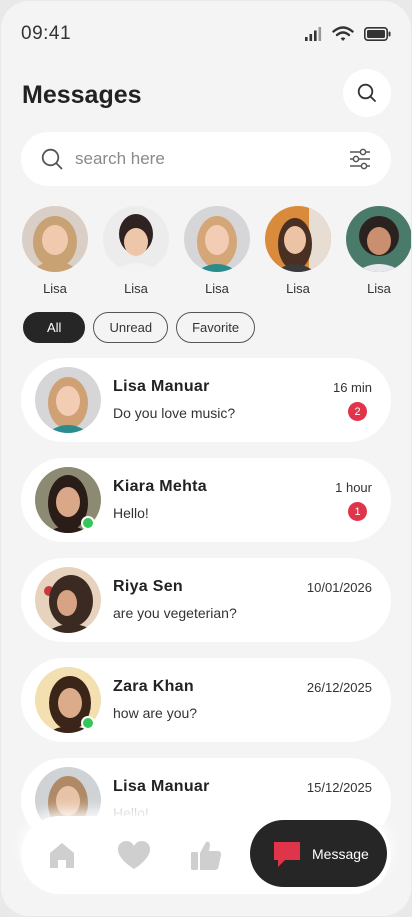 This screenshot has height=917, width=412. I want to click on message-time: 16 min, so click(352, 387).